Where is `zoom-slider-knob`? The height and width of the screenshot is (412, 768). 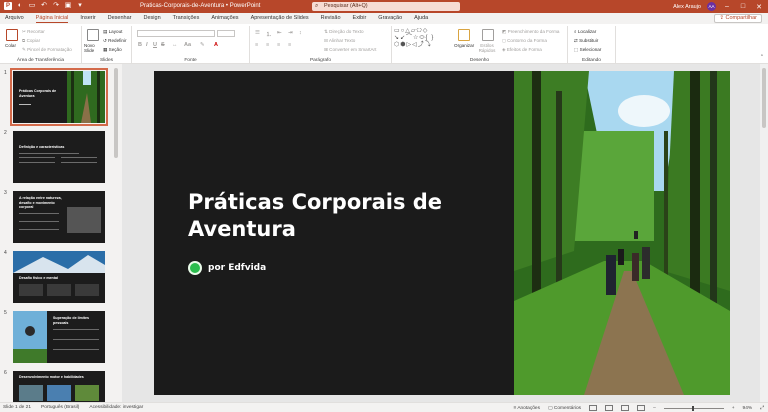
zoom-slider-knob is located at coordinates (692, 408).